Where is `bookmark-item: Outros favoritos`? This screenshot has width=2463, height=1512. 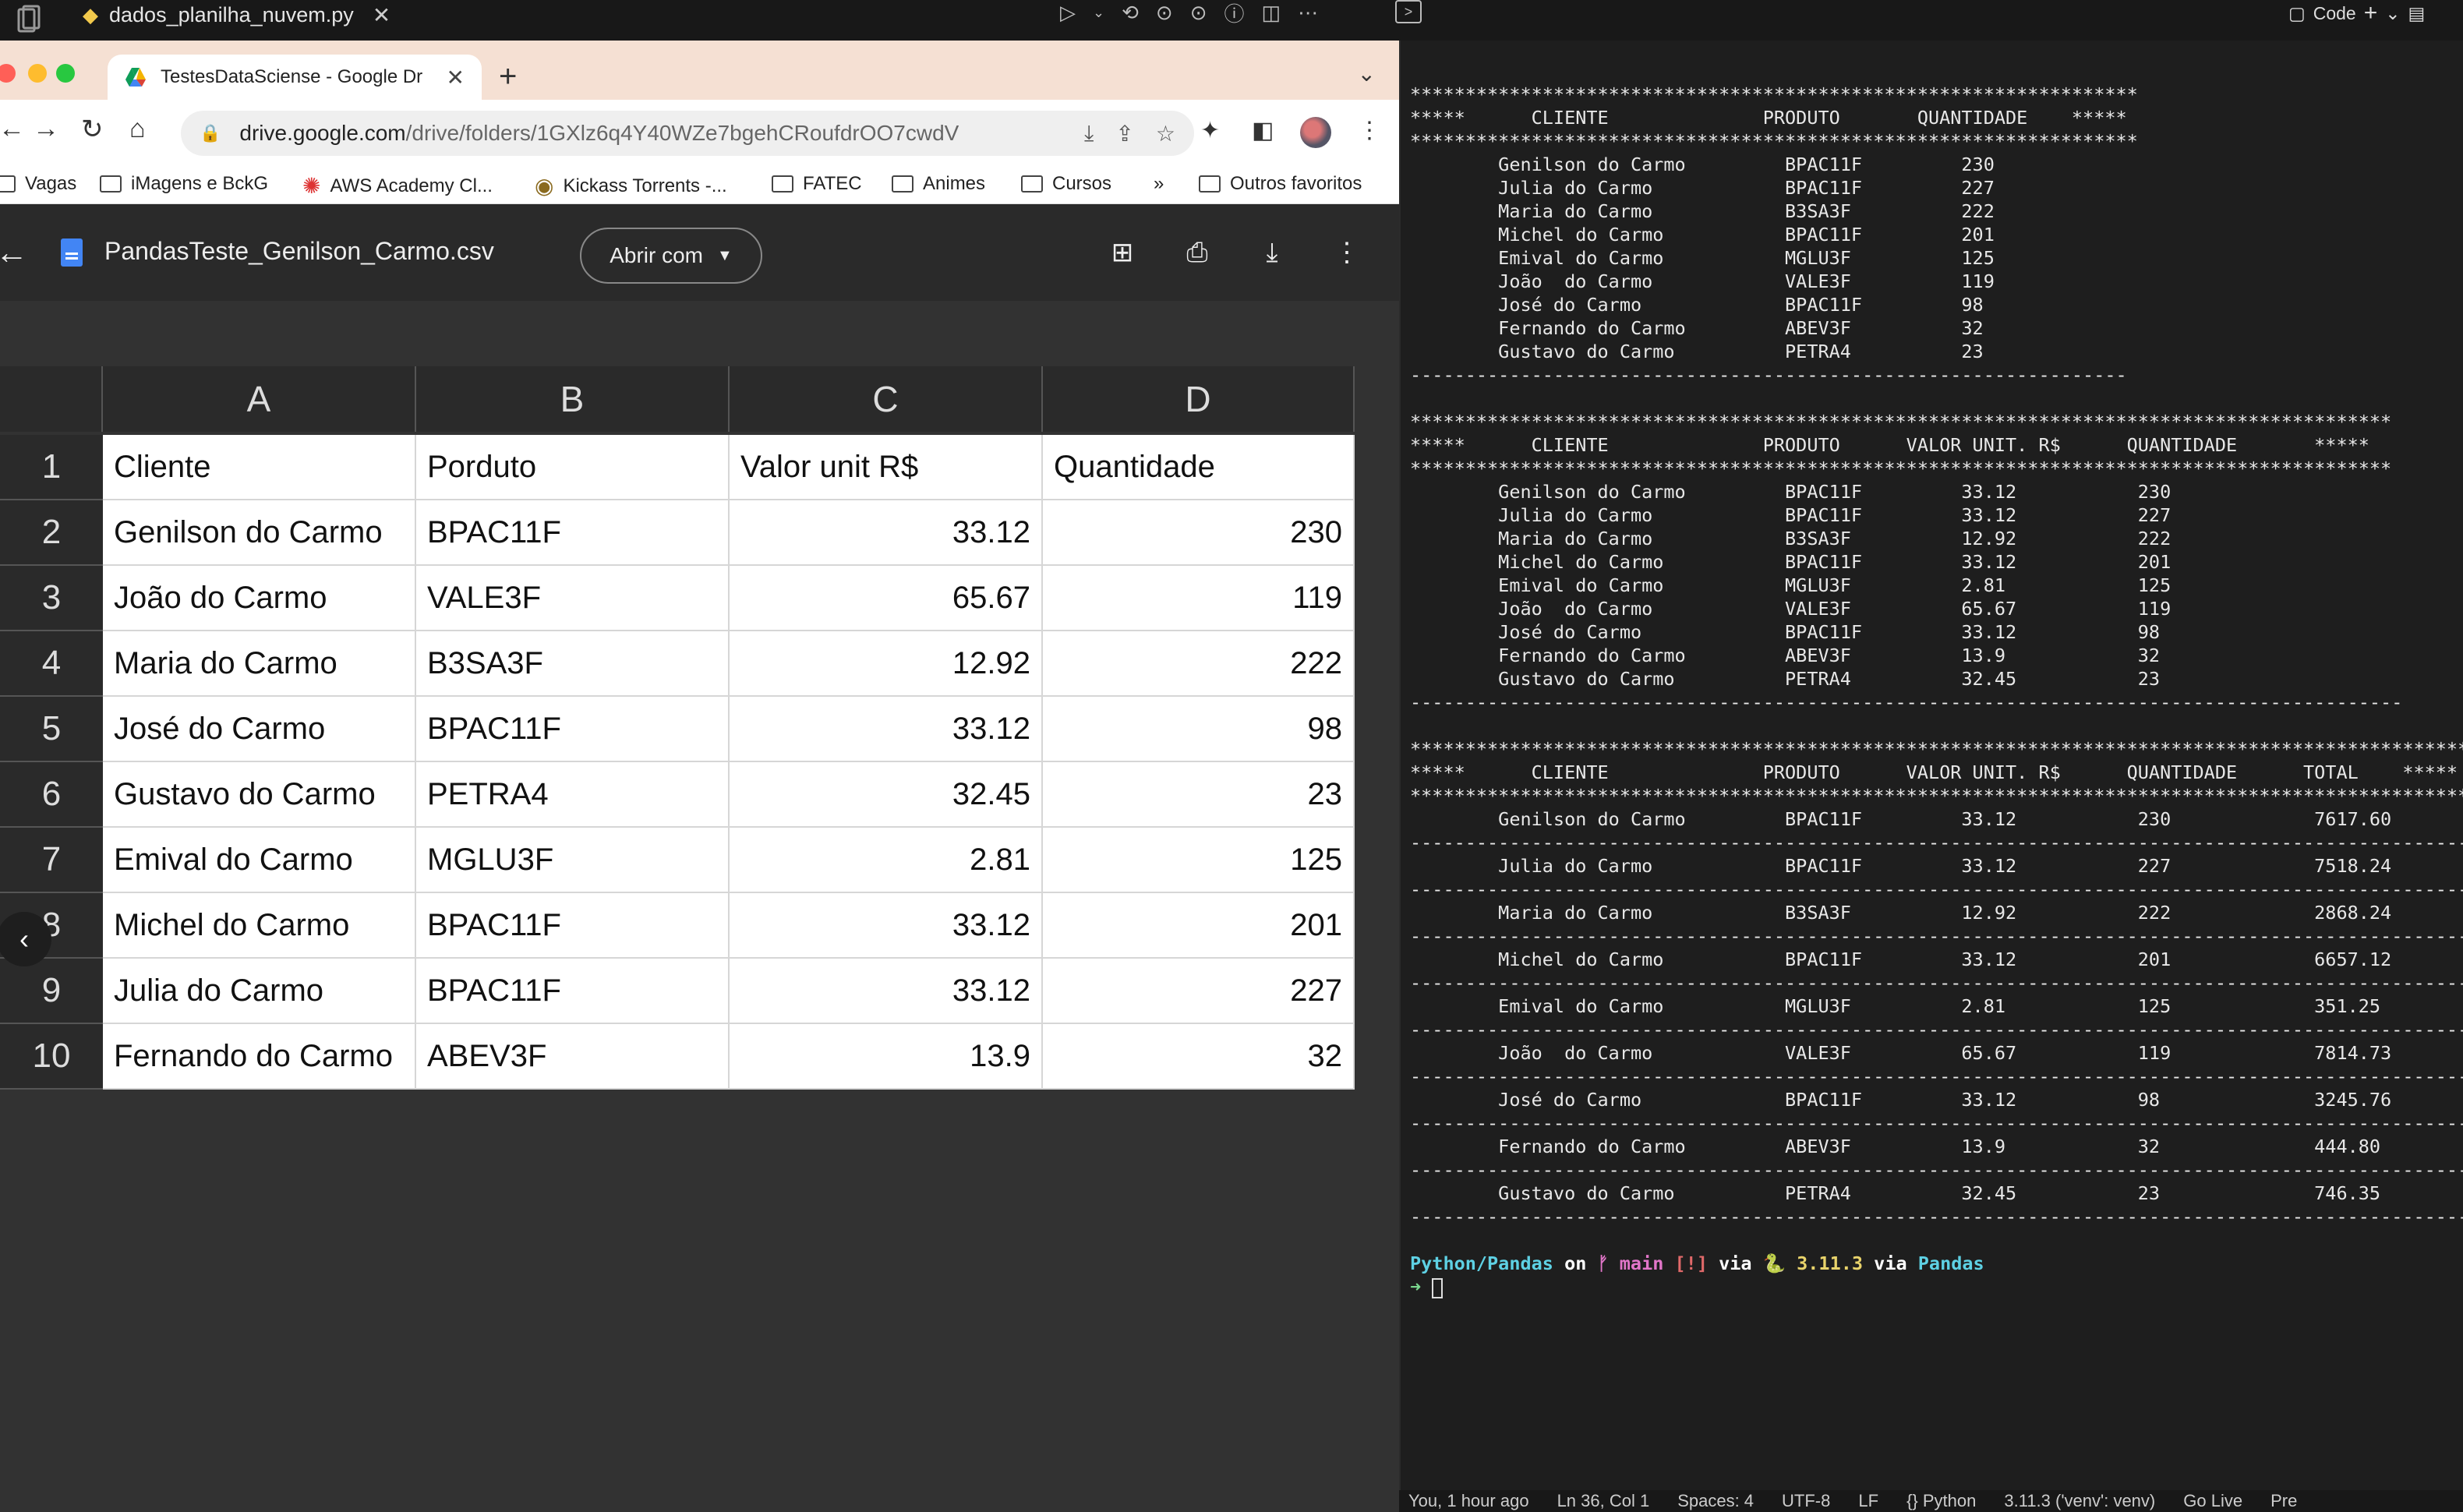 bookmark-item: Outros favoritos is located at coordinates (1280, 184).